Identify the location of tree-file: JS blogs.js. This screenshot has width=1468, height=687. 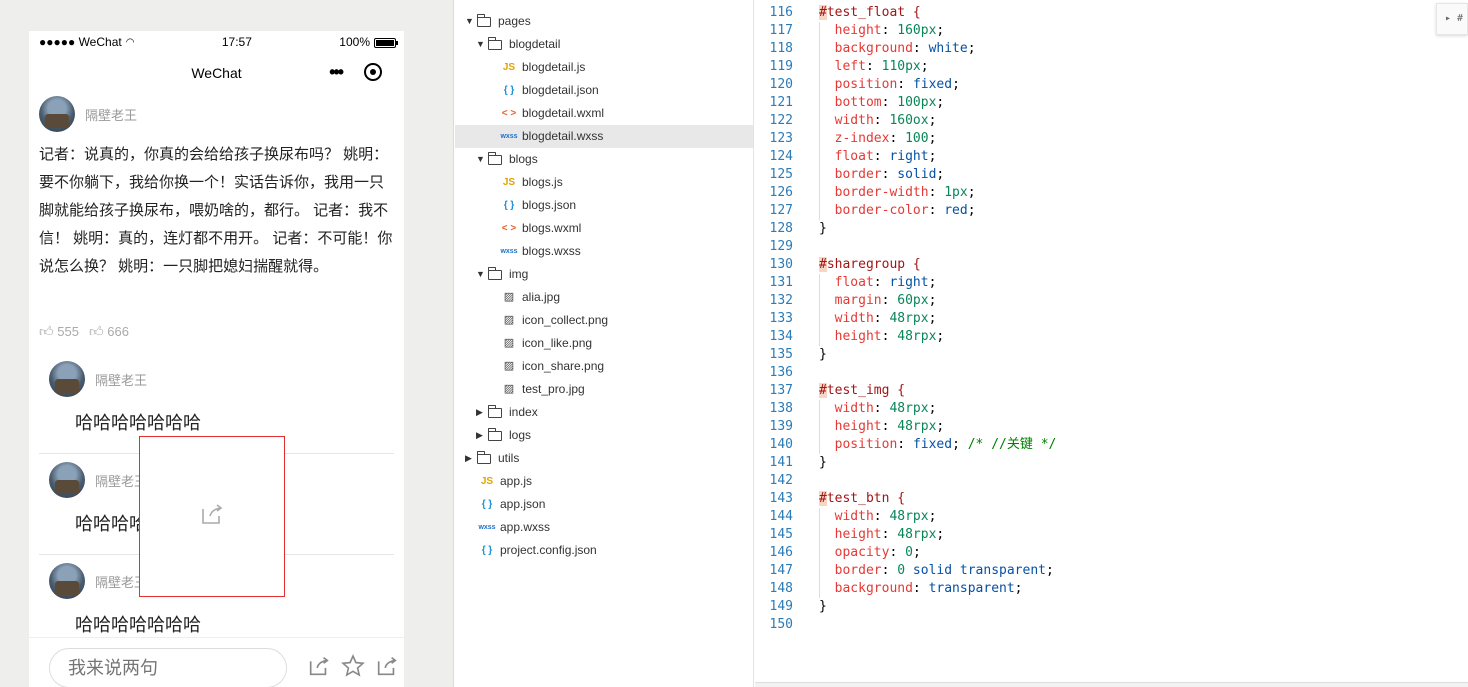
(531, 182).